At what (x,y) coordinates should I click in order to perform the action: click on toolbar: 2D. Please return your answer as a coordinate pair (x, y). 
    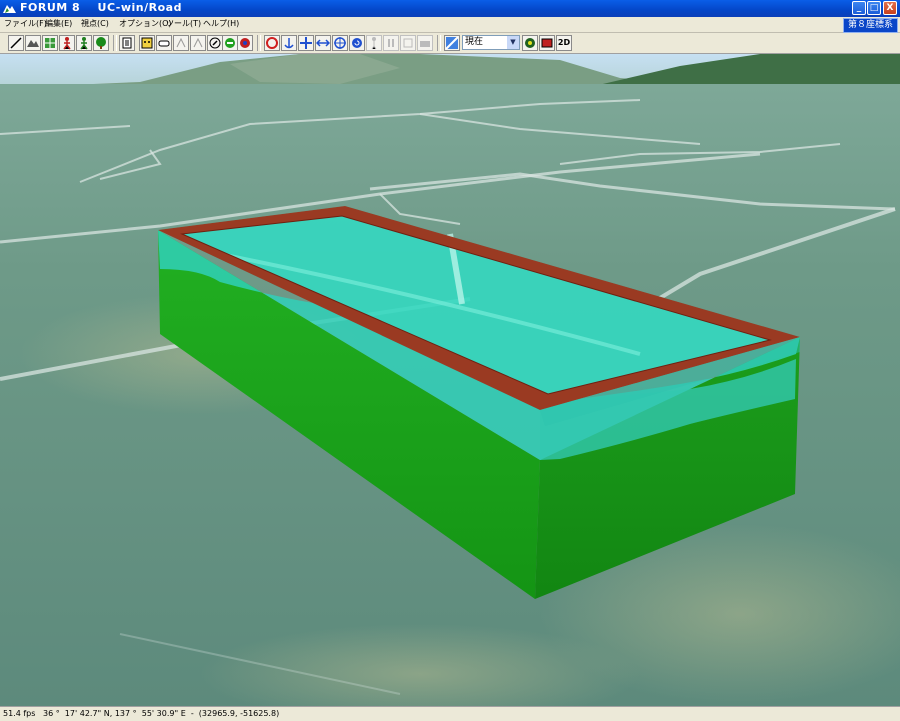
    Looking at the image, I should click on (450, 43).